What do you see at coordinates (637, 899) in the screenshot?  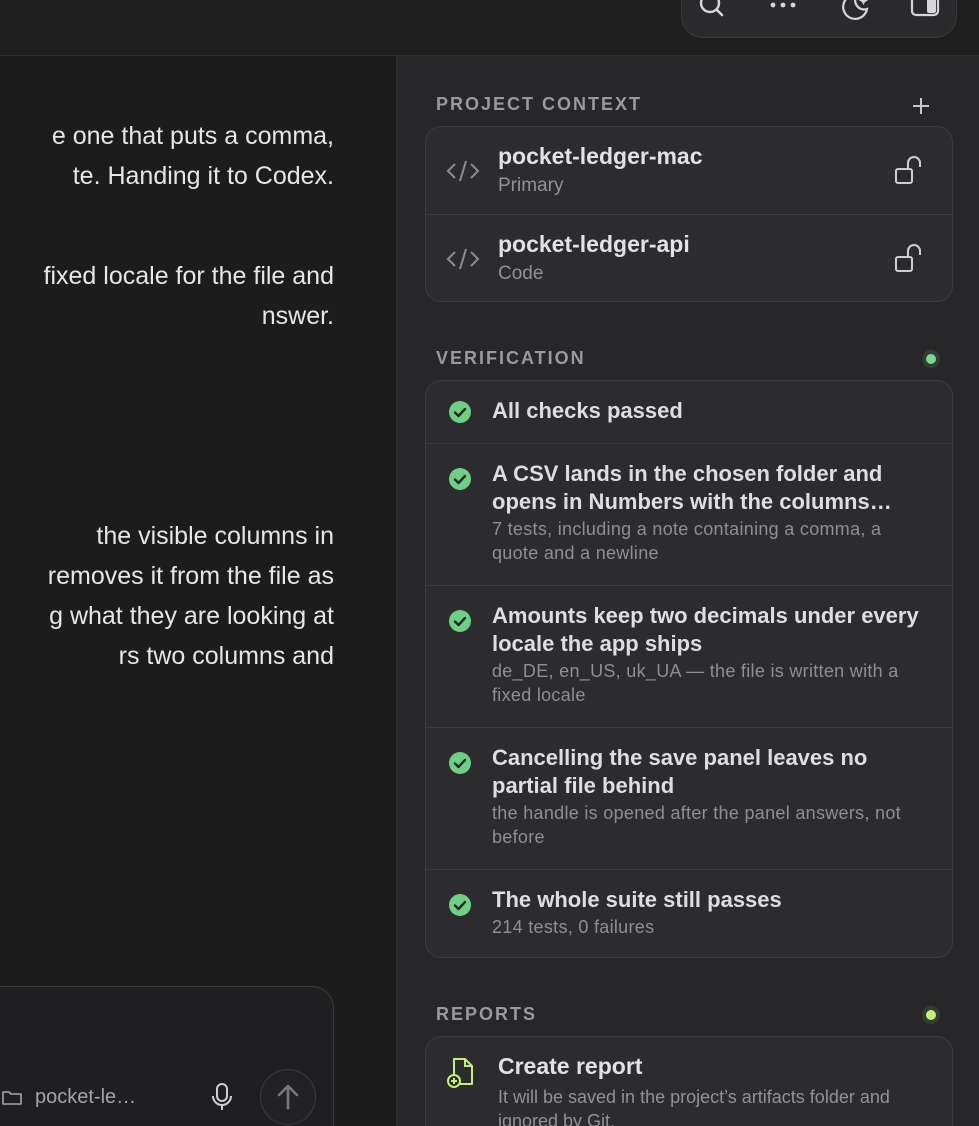 I see `verification-title: The whole suite still passes` at bounding box center [637, 899].